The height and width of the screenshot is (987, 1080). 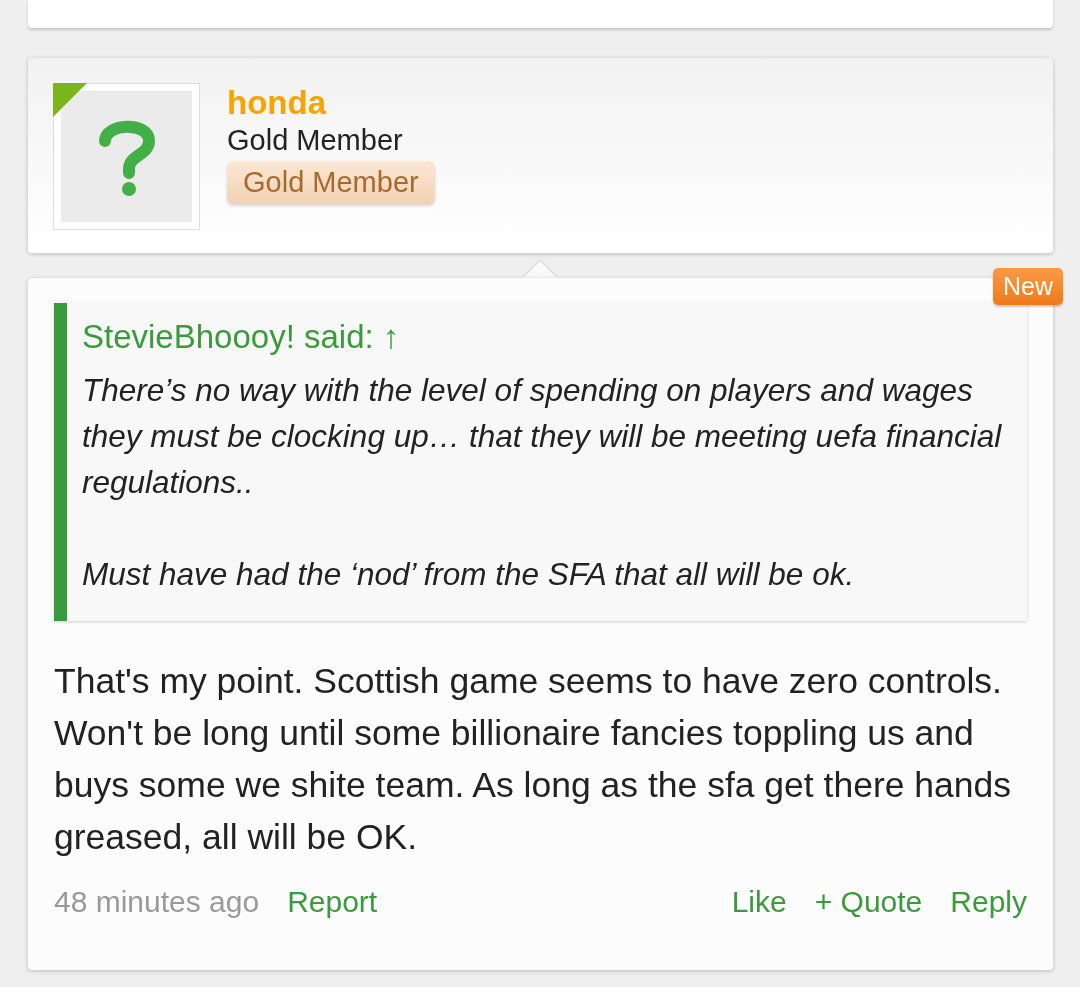 I want to click on quote-author-link: StevieBhoooy! said: ↑, so click(x=241, y=337).